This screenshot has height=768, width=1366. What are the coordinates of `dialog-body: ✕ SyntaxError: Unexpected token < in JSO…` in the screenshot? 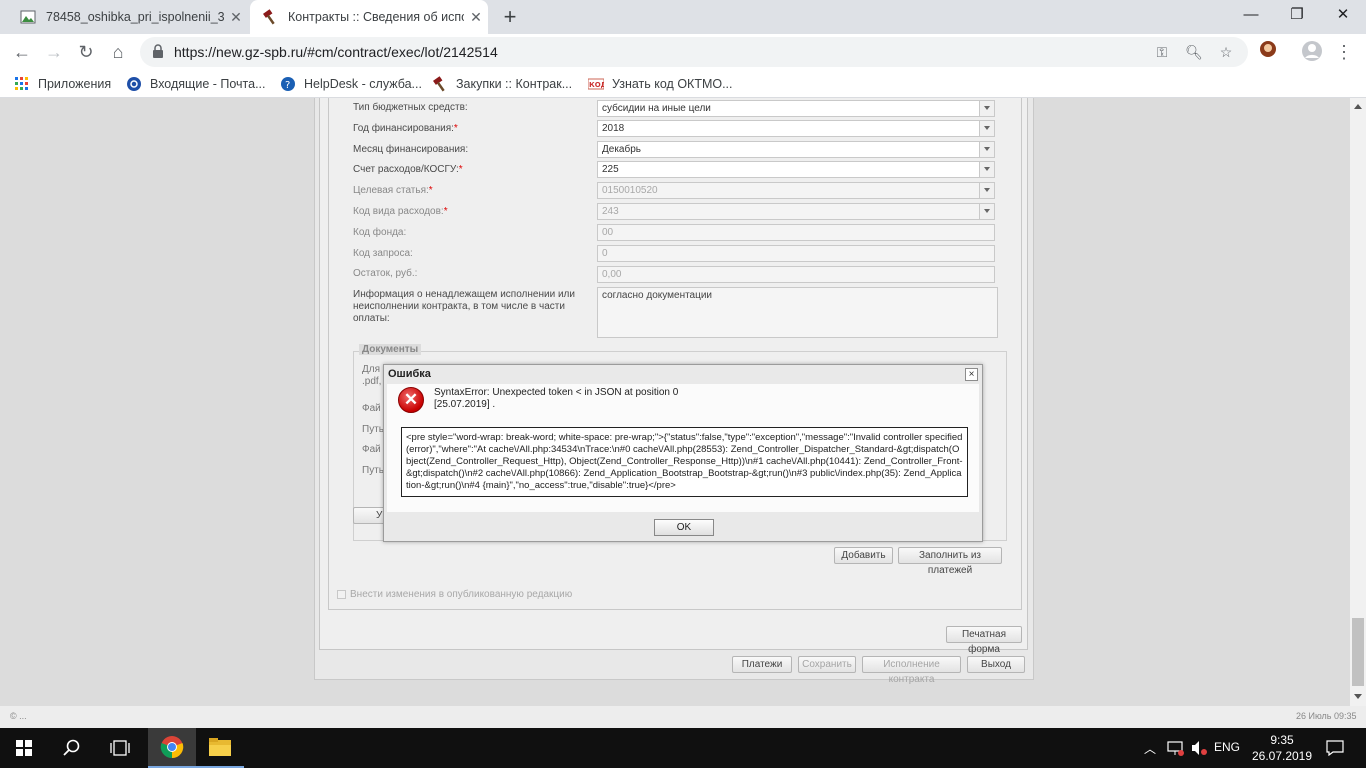 It's located at (683, 448).